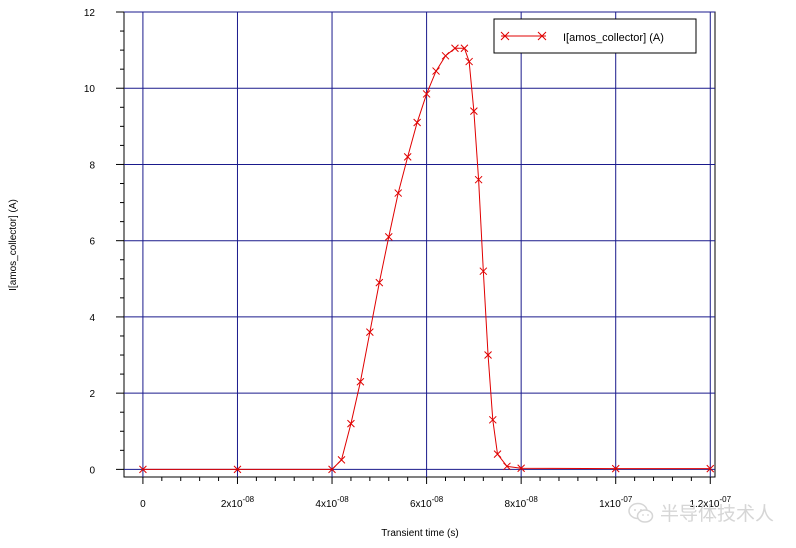 The height and width of the screenshot is (548, 796). Describe the element at coordinates (332, 502) in the screenshot. I see `x-tick-label: 4x10-08` at that location.